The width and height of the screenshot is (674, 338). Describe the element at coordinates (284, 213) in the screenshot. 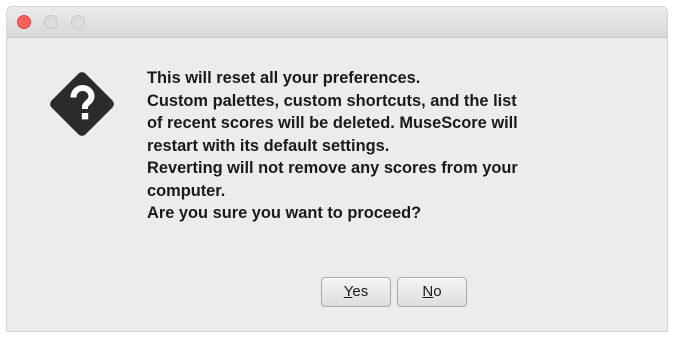

I see `message-line: Are you sure you want to proceed?` at that location.